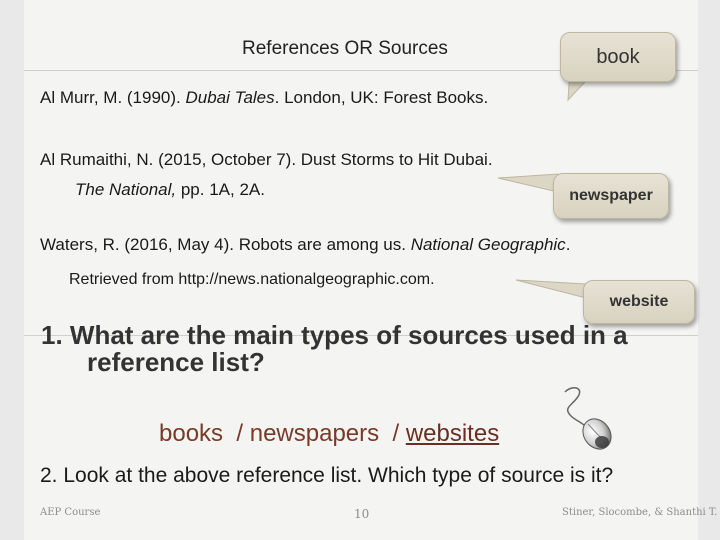  What do you see at coordinates (126, 189) in the screenshot?
I see `reference-newspaper-publication: The National,` at bounding box center [126, 189].